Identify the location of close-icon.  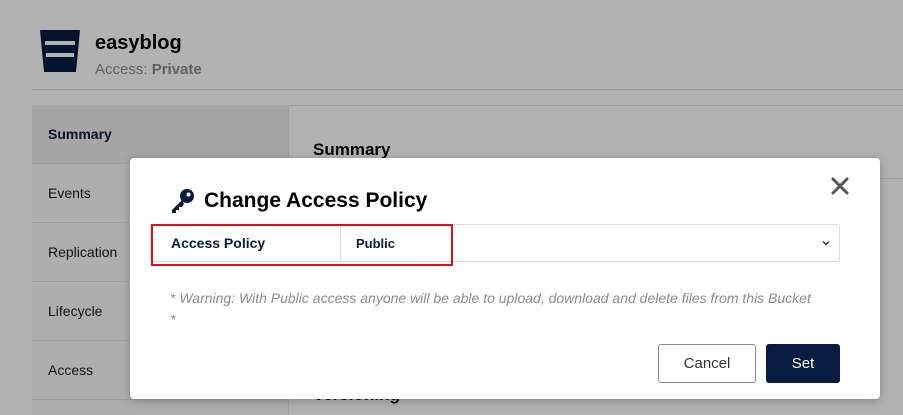
(840, 186).